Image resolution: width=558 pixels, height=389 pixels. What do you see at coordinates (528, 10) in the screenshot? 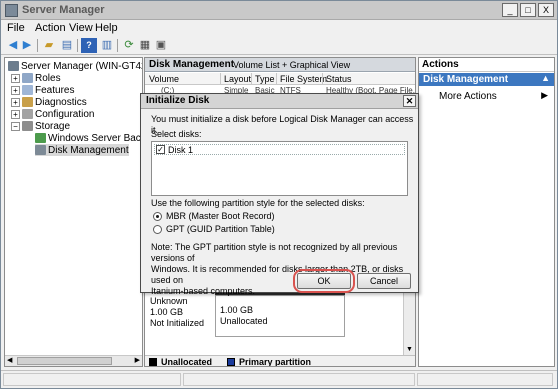
I see `maximize-button: □` at bounding box center [528, 10].